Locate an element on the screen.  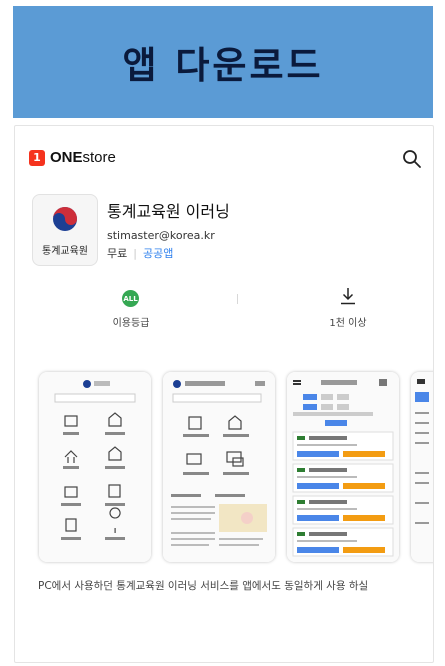
price-label: 무료 is located at coordinates (117, 253).